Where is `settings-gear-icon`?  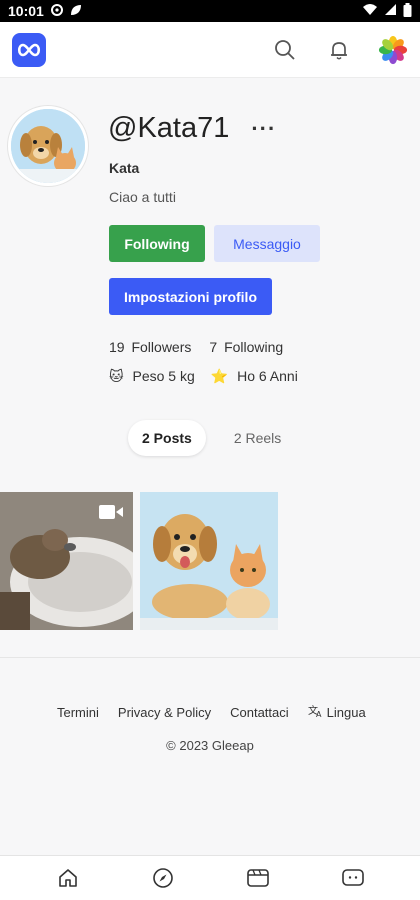 settings-gear-icon is located at coordinates (57, 11).